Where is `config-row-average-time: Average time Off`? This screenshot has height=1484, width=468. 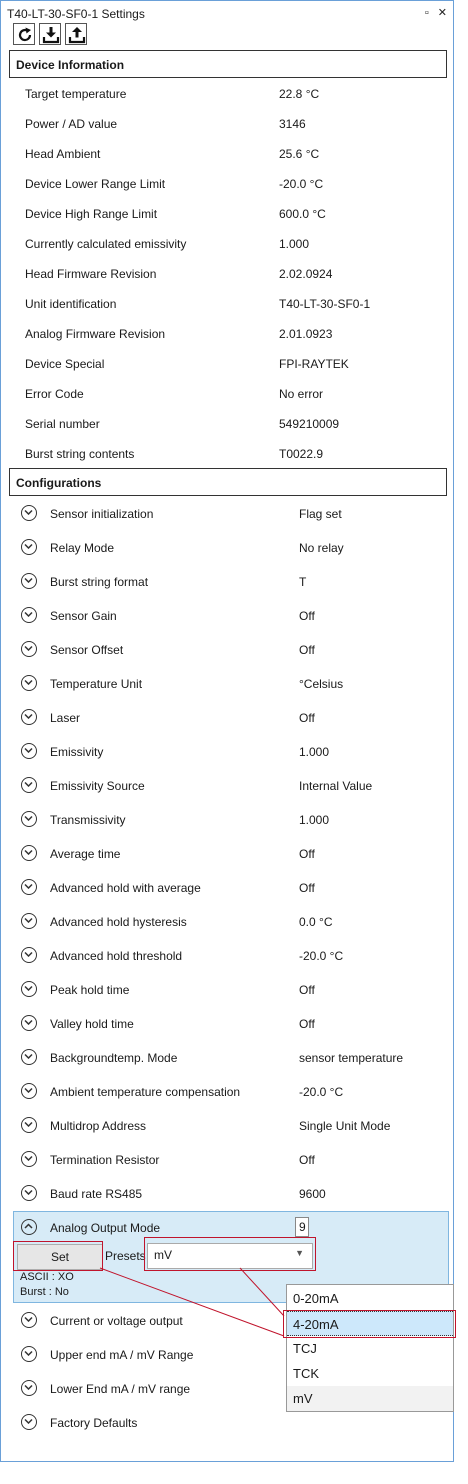
config-row-average-time: Average time Off is located at coordinates (226, 863).